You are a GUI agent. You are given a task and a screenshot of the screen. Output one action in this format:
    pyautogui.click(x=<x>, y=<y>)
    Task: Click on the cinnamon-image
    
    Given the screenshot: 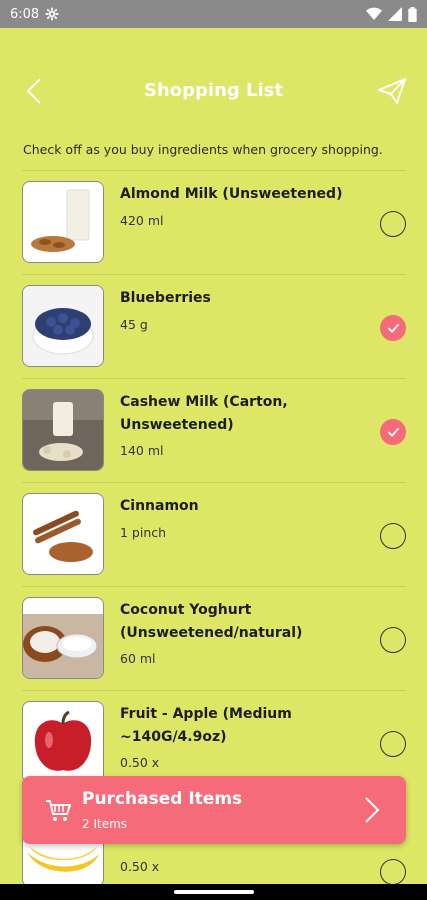 What is the action you would take?
    pyautogui.click(x=63, y=534)
    